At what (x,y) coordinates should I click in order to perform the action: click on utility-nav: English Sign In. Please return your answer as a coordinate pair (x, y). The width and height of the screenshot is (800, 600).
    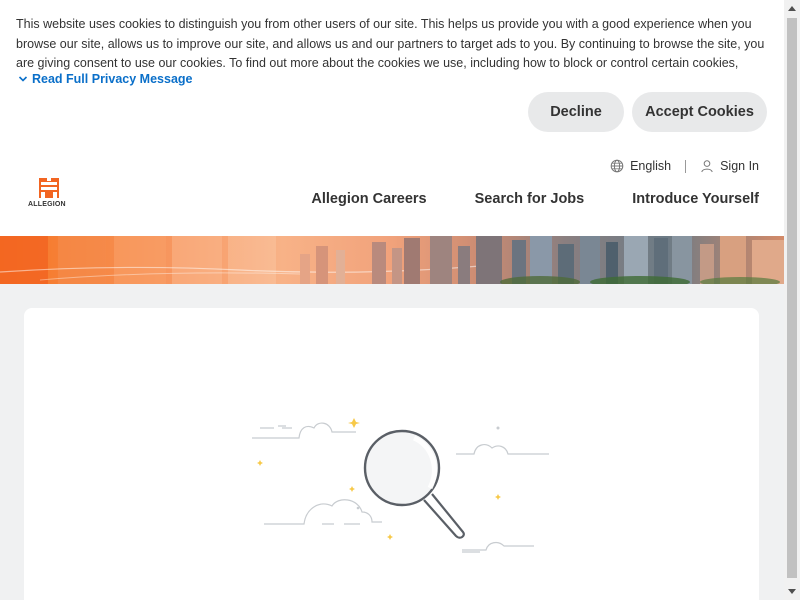
    Looking at the image, I should click on (684, 166).